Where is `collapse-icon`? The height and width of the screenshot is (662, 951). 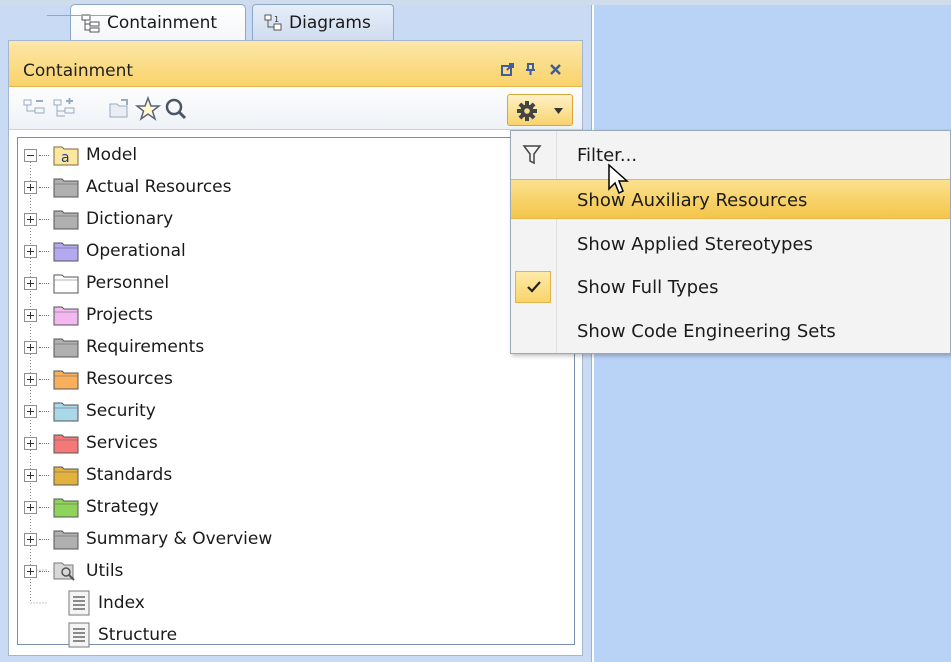 collapse-icon is located at coordinates (34, 109).